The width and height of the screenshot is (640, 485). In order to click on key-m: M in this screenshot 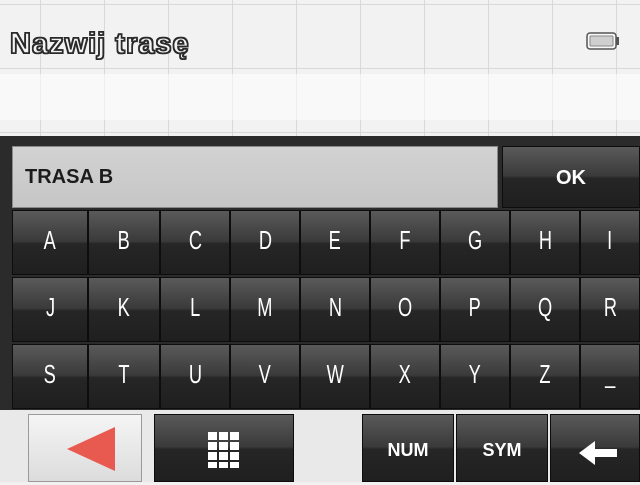, I will do `click(265, 309)`.